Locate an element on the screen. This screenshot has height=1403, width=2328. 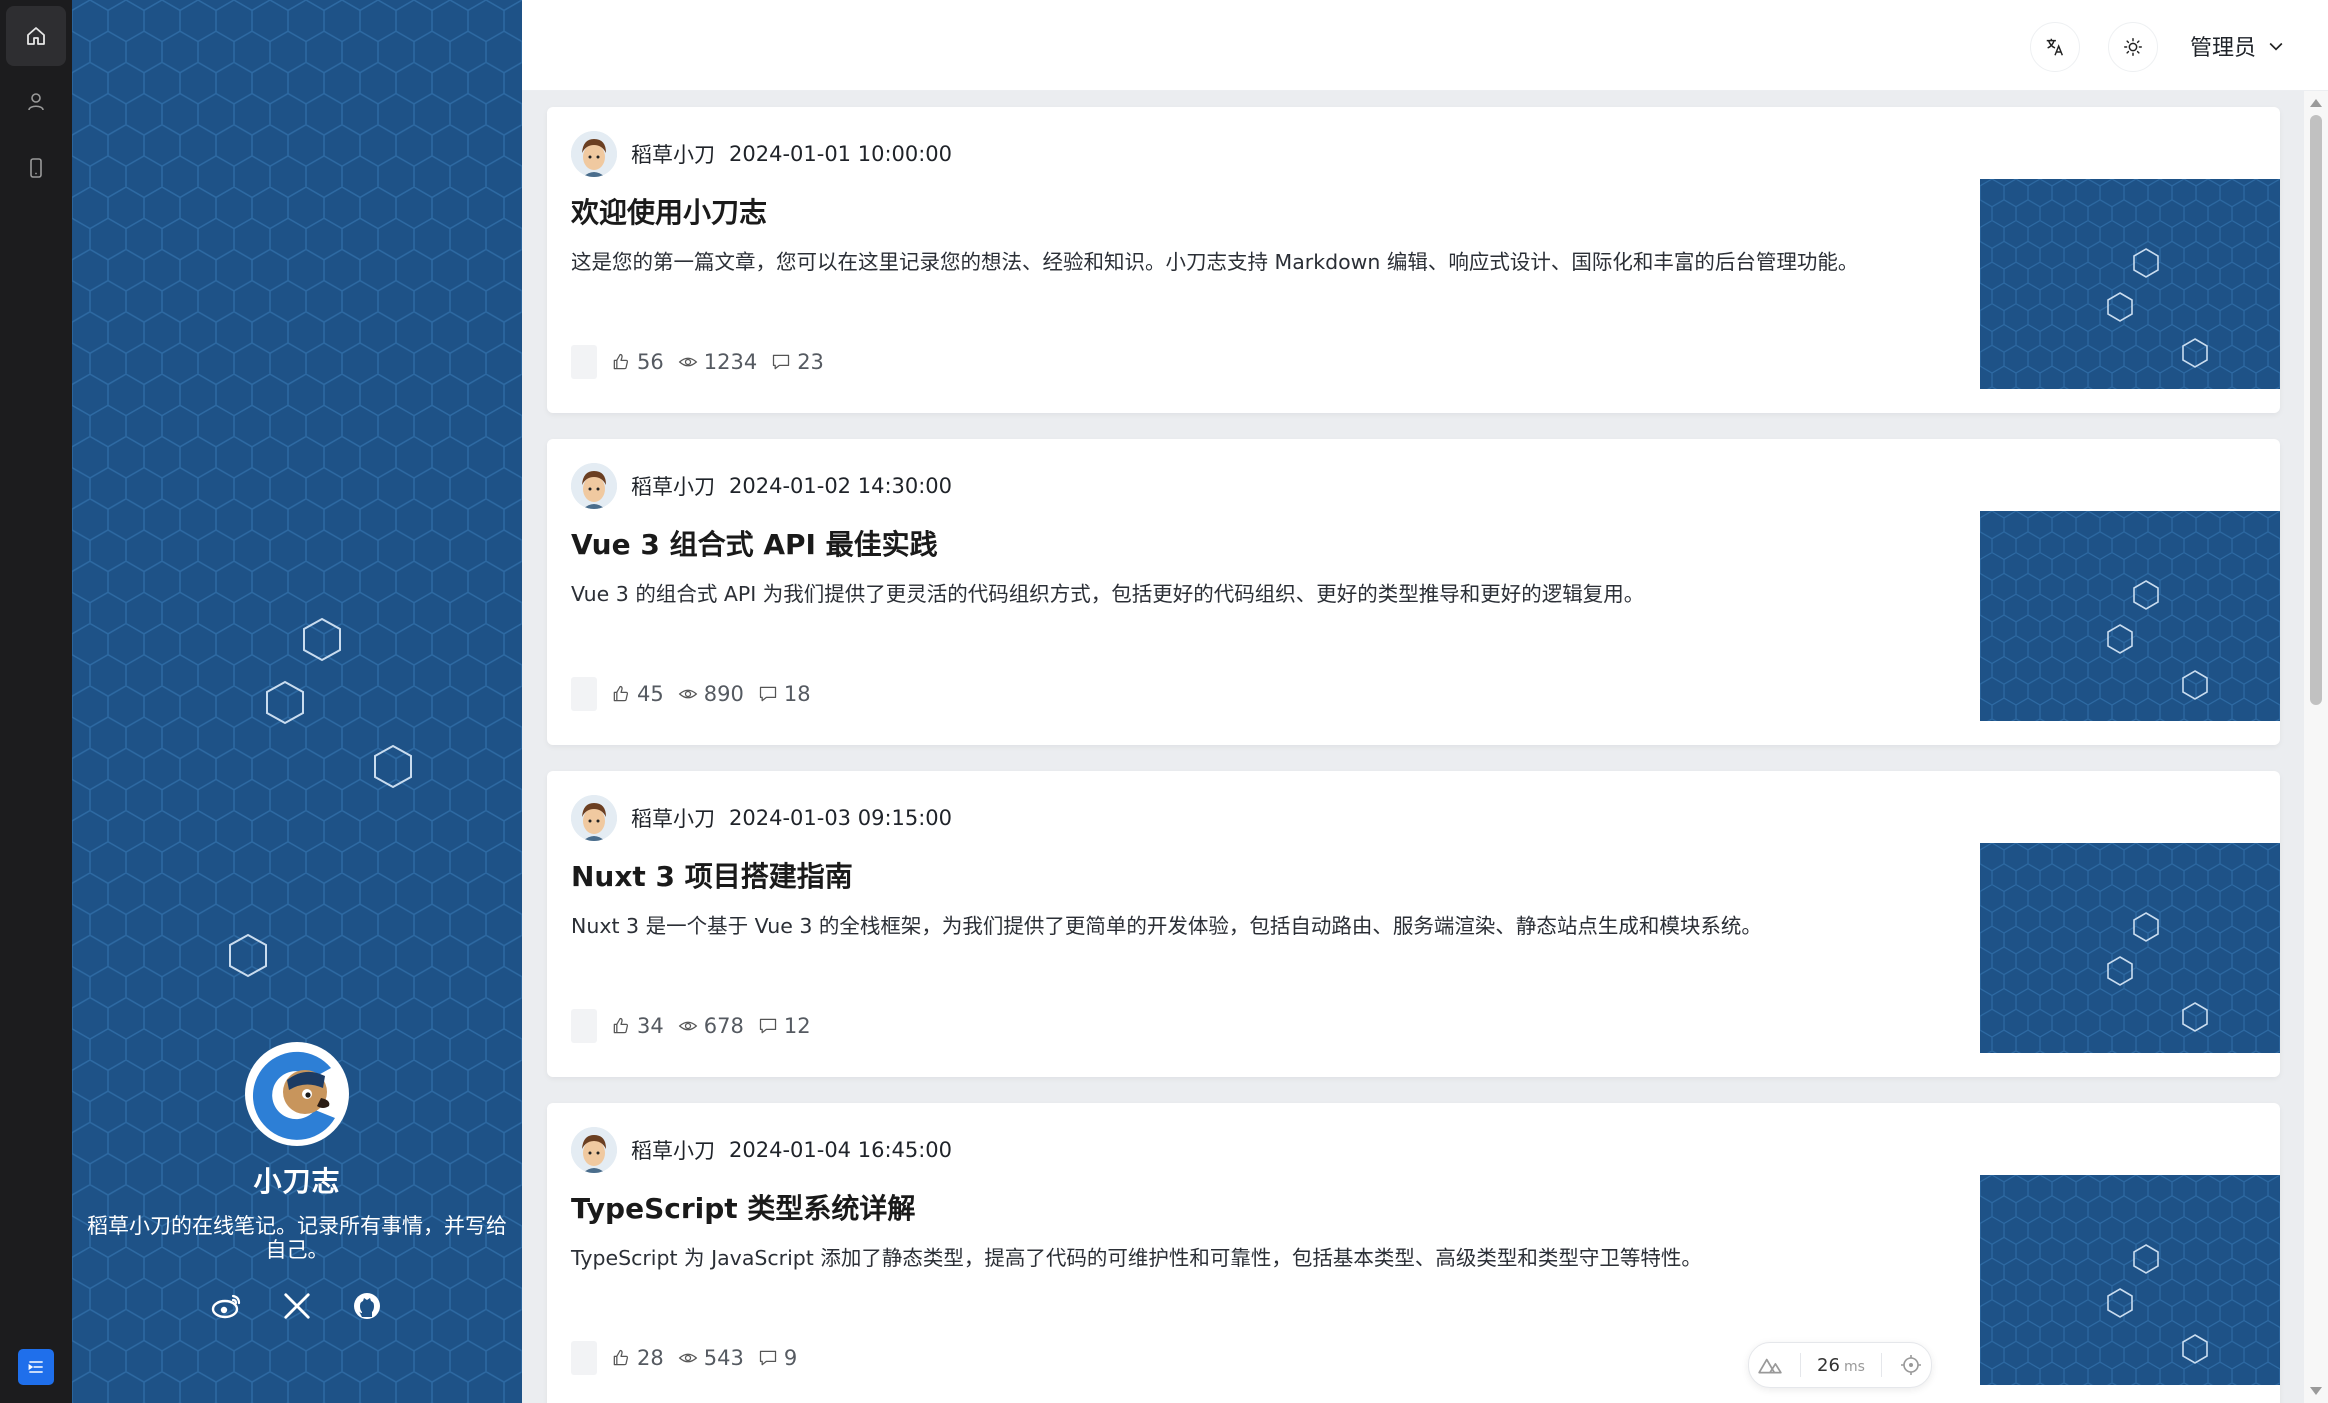
post-date: 2024-01-03 09:15:00 is located at coordinates (841, 818).